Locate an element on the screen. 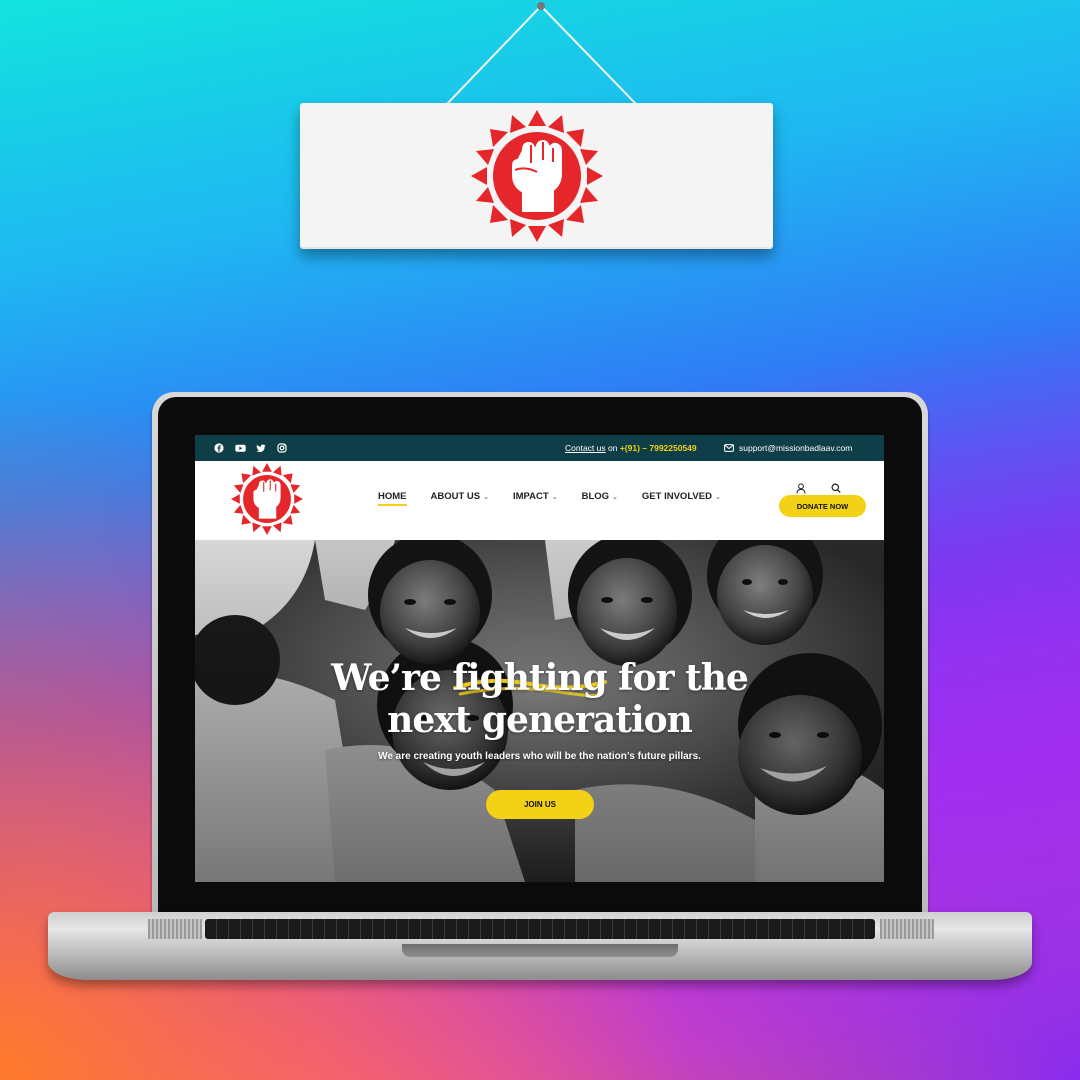  nav-item-about-us: ABOUT US ⌄ is located at coordinates (460, 496).